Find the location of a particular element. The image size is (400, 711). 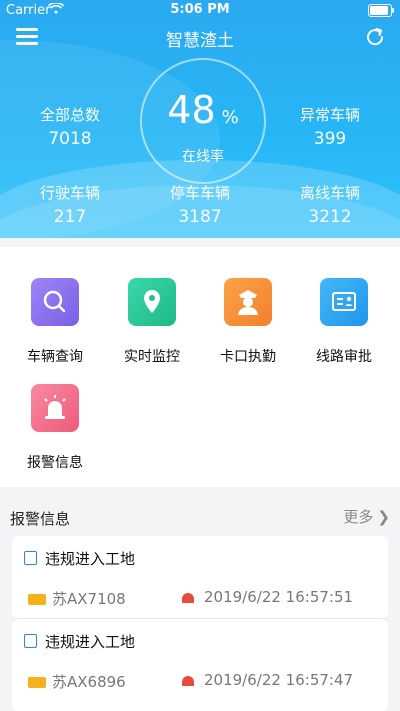

more-link: 更多 ❯ is located at coordinates (366, 516).